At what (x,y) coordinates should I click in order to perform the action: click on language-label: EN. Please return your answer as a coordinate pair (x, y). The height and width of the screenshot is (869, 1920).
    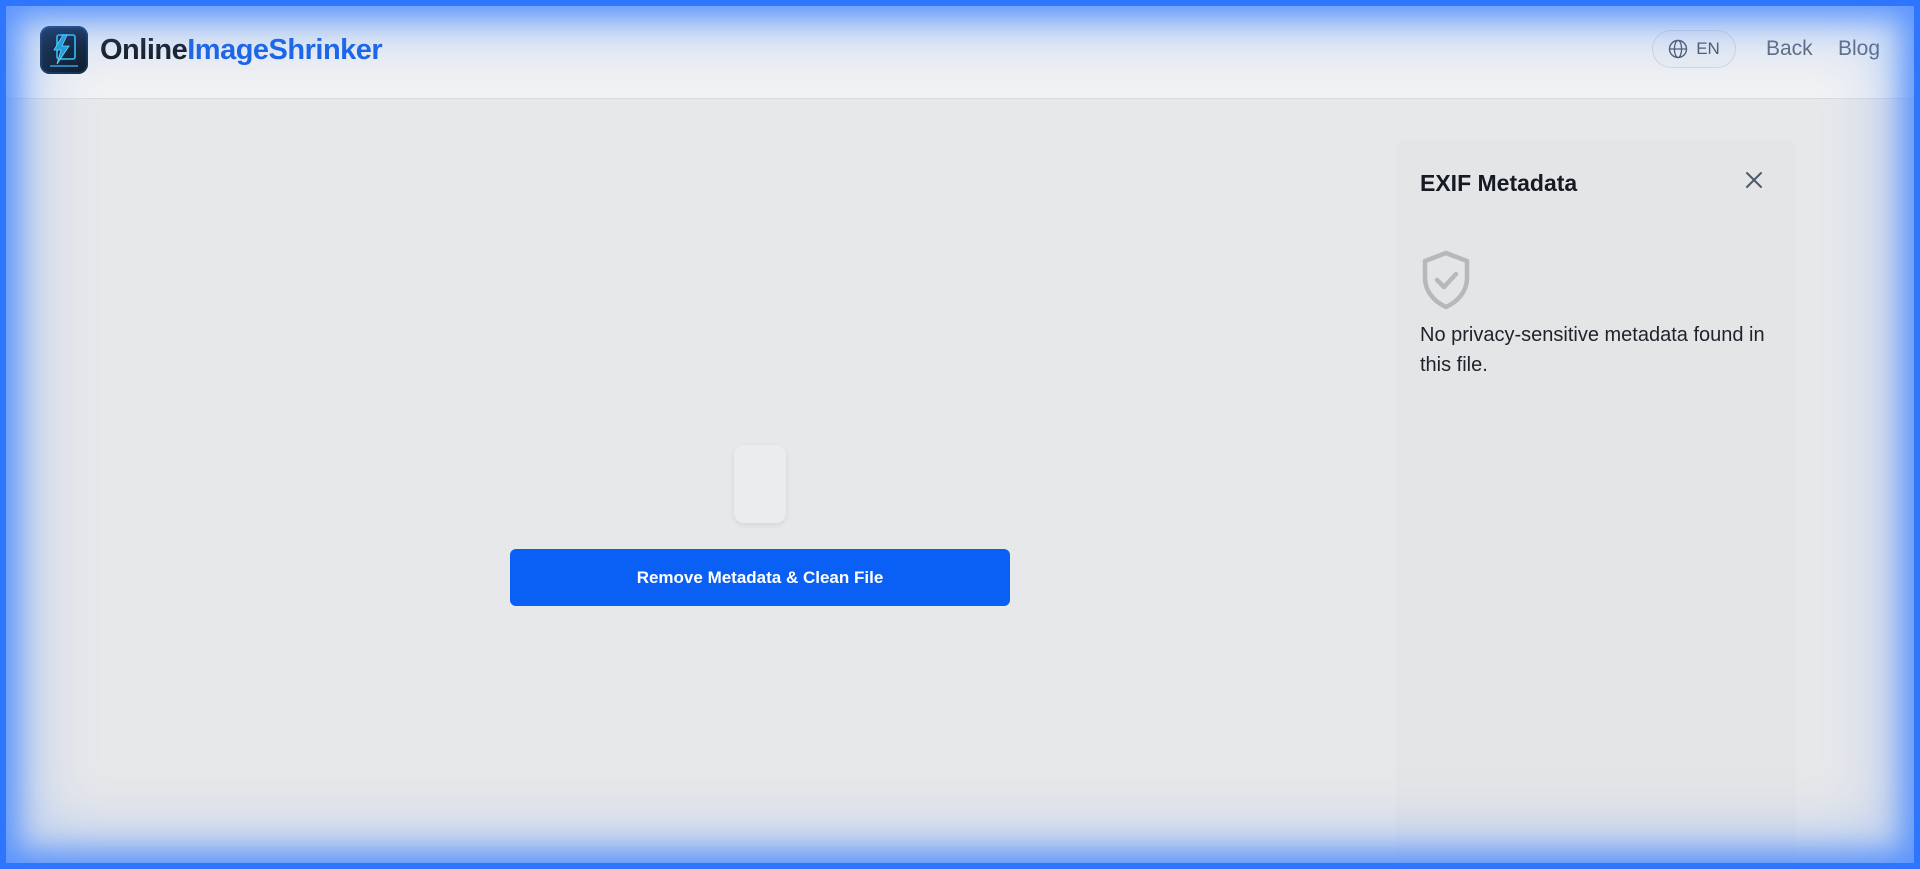
    Looking at the image, I should click on (1708, 48).